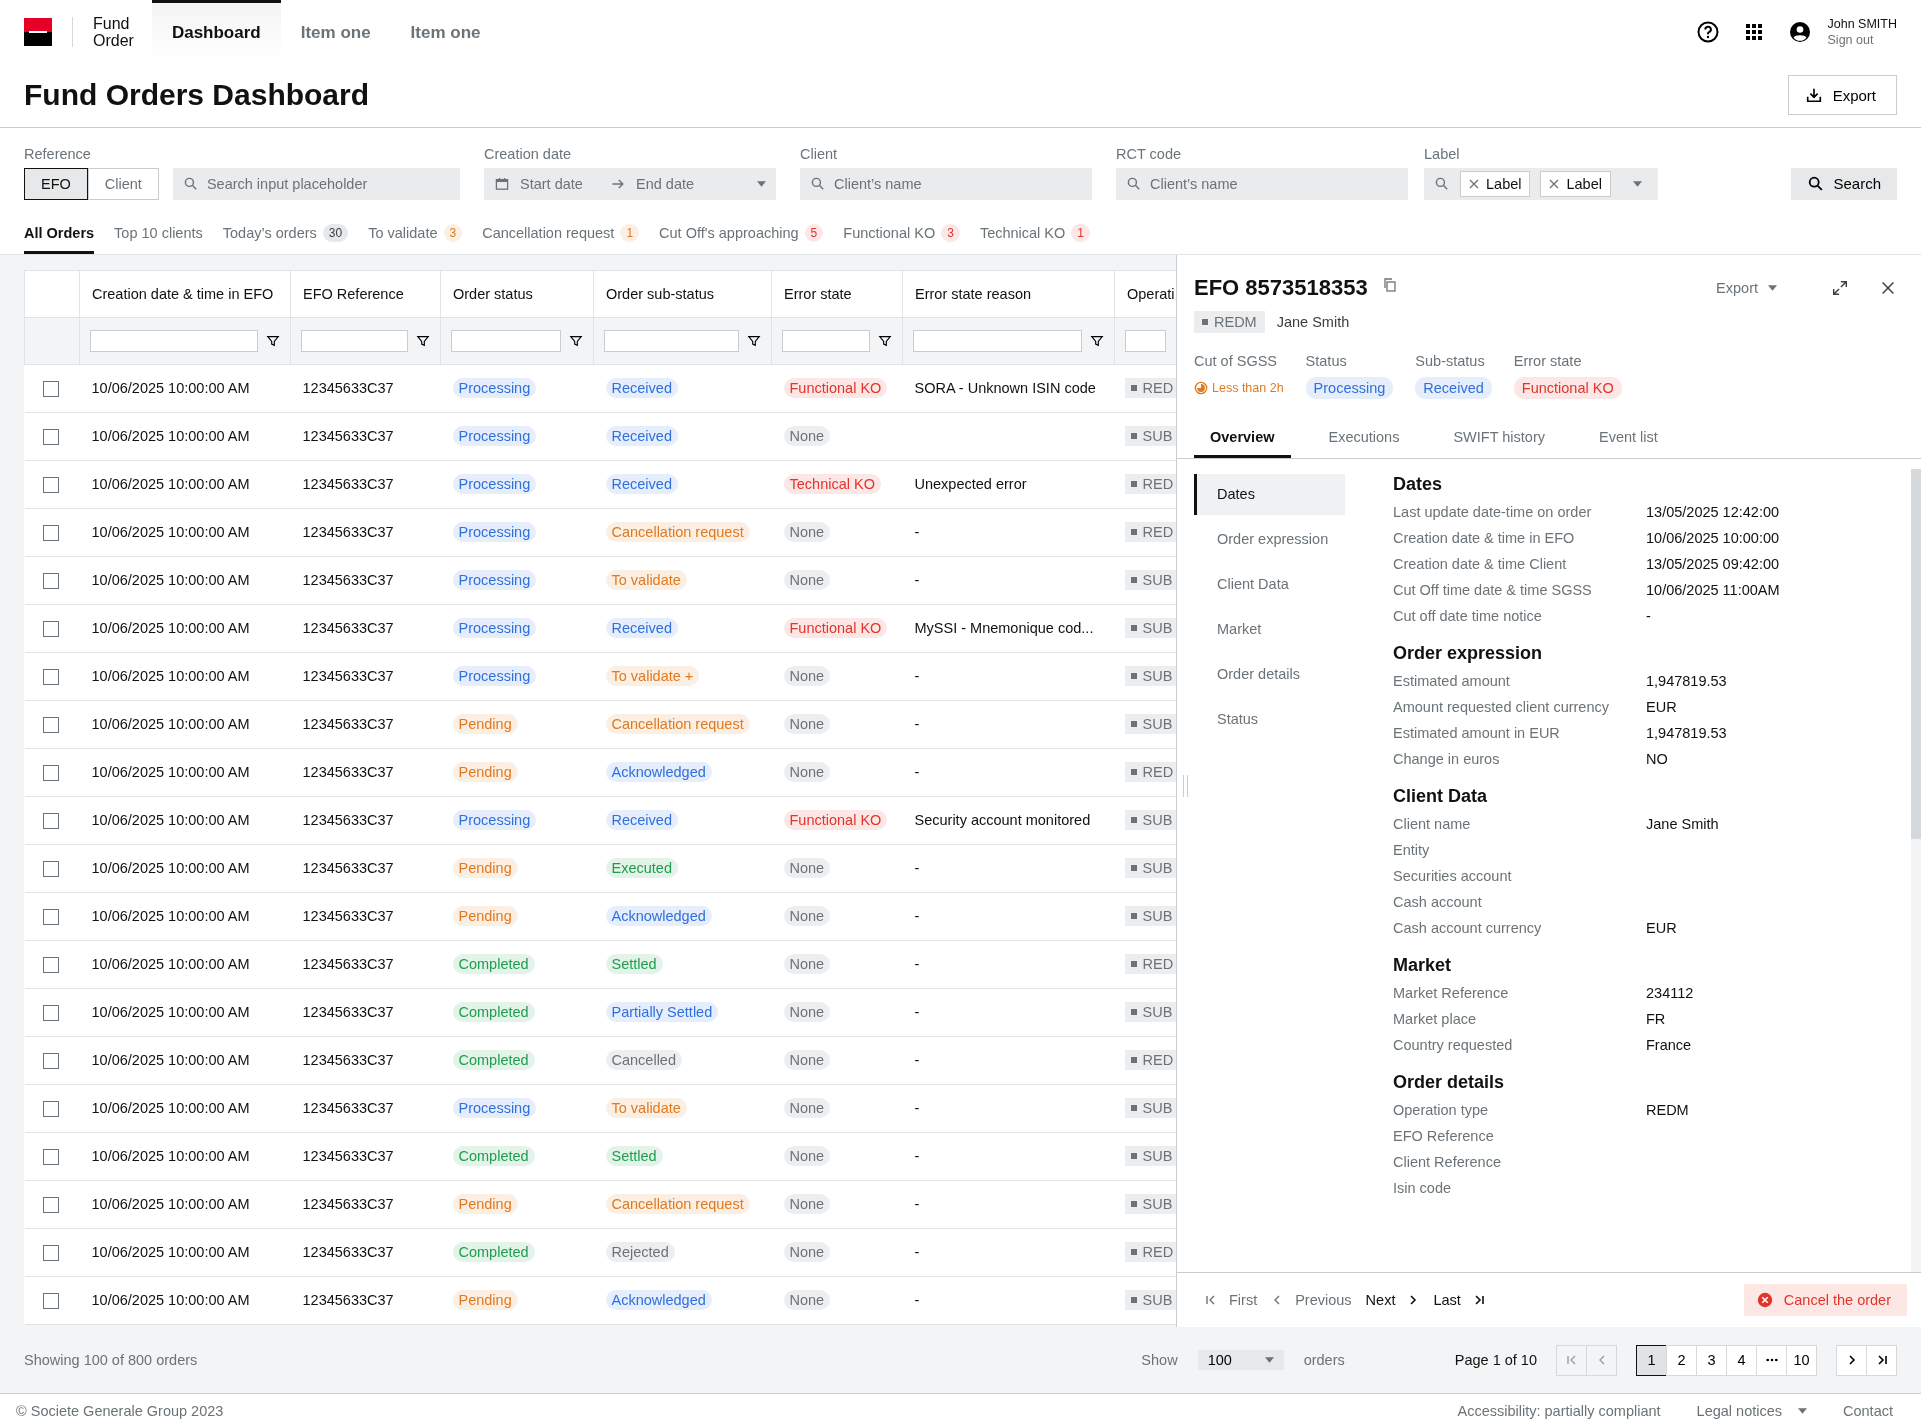 This screenshot has width=1921, height=1428. Describe the element at coordinates (1713, 563) in the screenshot. I see `field-value: 13/05/2025 09:42:00` at that location.